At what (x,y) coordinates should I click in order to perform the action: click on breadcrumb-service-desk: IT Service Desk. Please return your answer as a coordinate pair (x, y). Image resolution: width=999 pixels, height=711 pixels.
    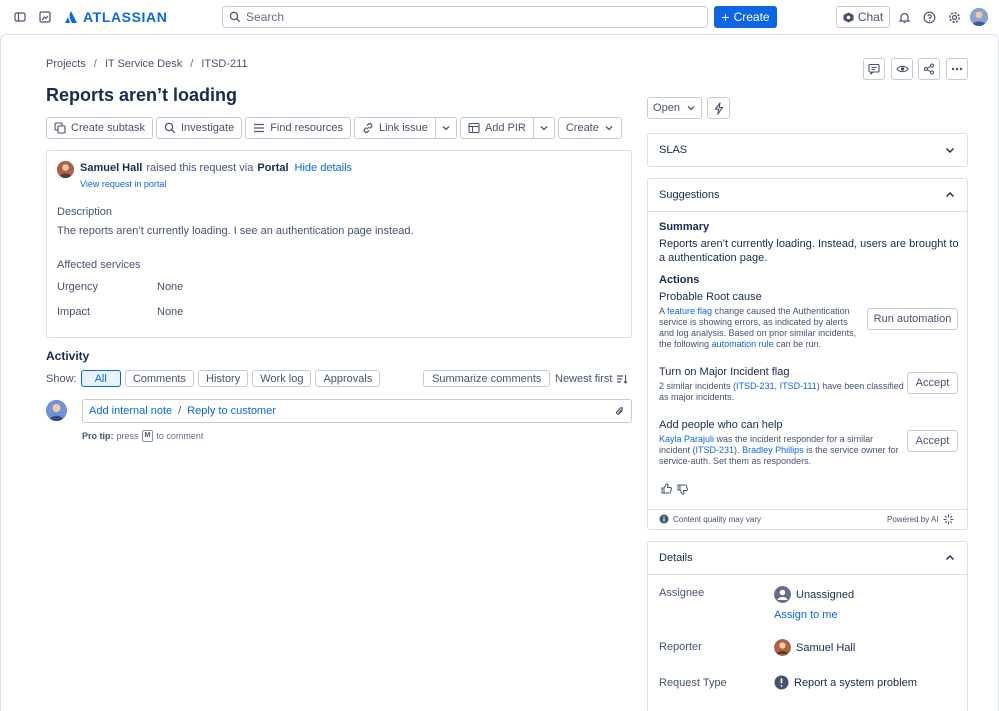
    Looking at the image, I should click on (143, 64).